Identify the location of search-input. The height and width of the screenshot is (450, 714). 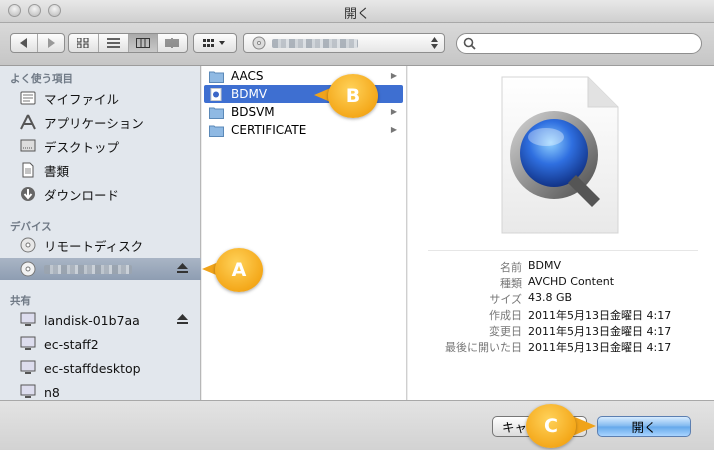
(588, 44).